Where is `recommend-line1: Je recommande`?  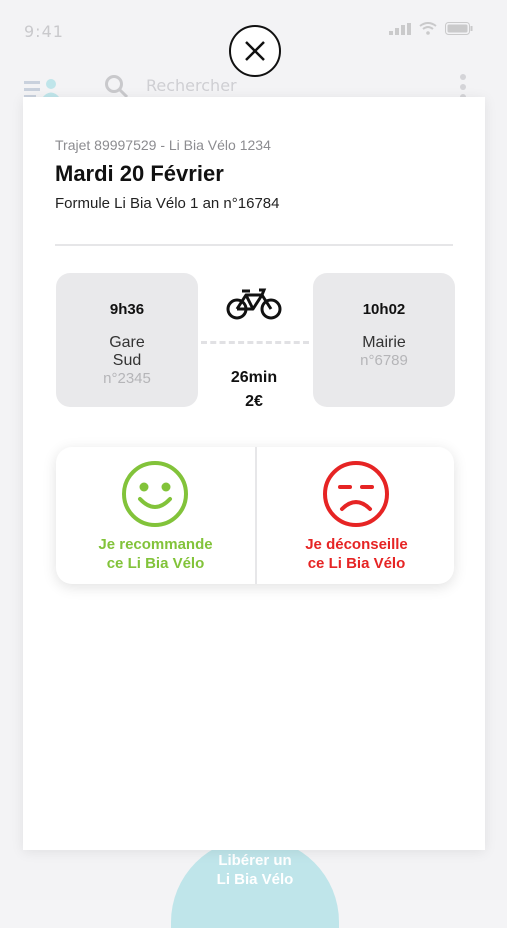
recommend-line1: Je recommande is located at coordinates (155, 544).